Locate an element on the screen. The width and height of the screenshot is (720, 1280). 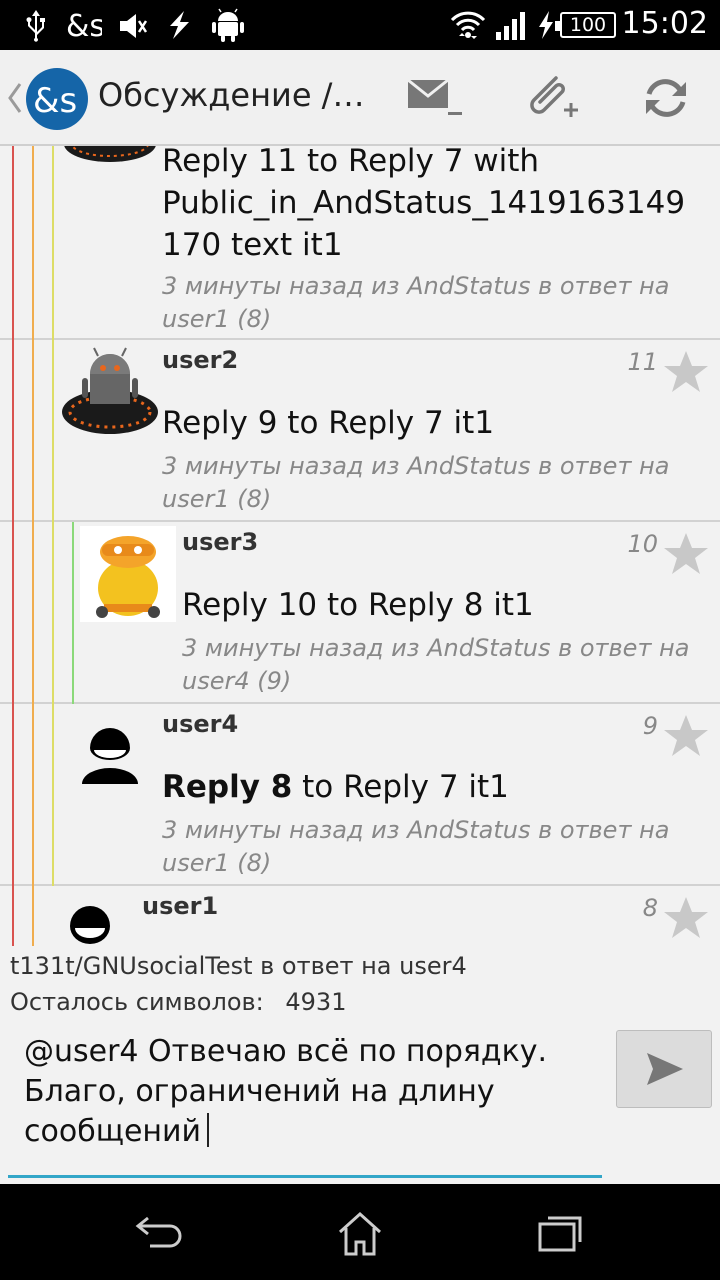
list-item: user1 8 is located at coordinates (360, 916).